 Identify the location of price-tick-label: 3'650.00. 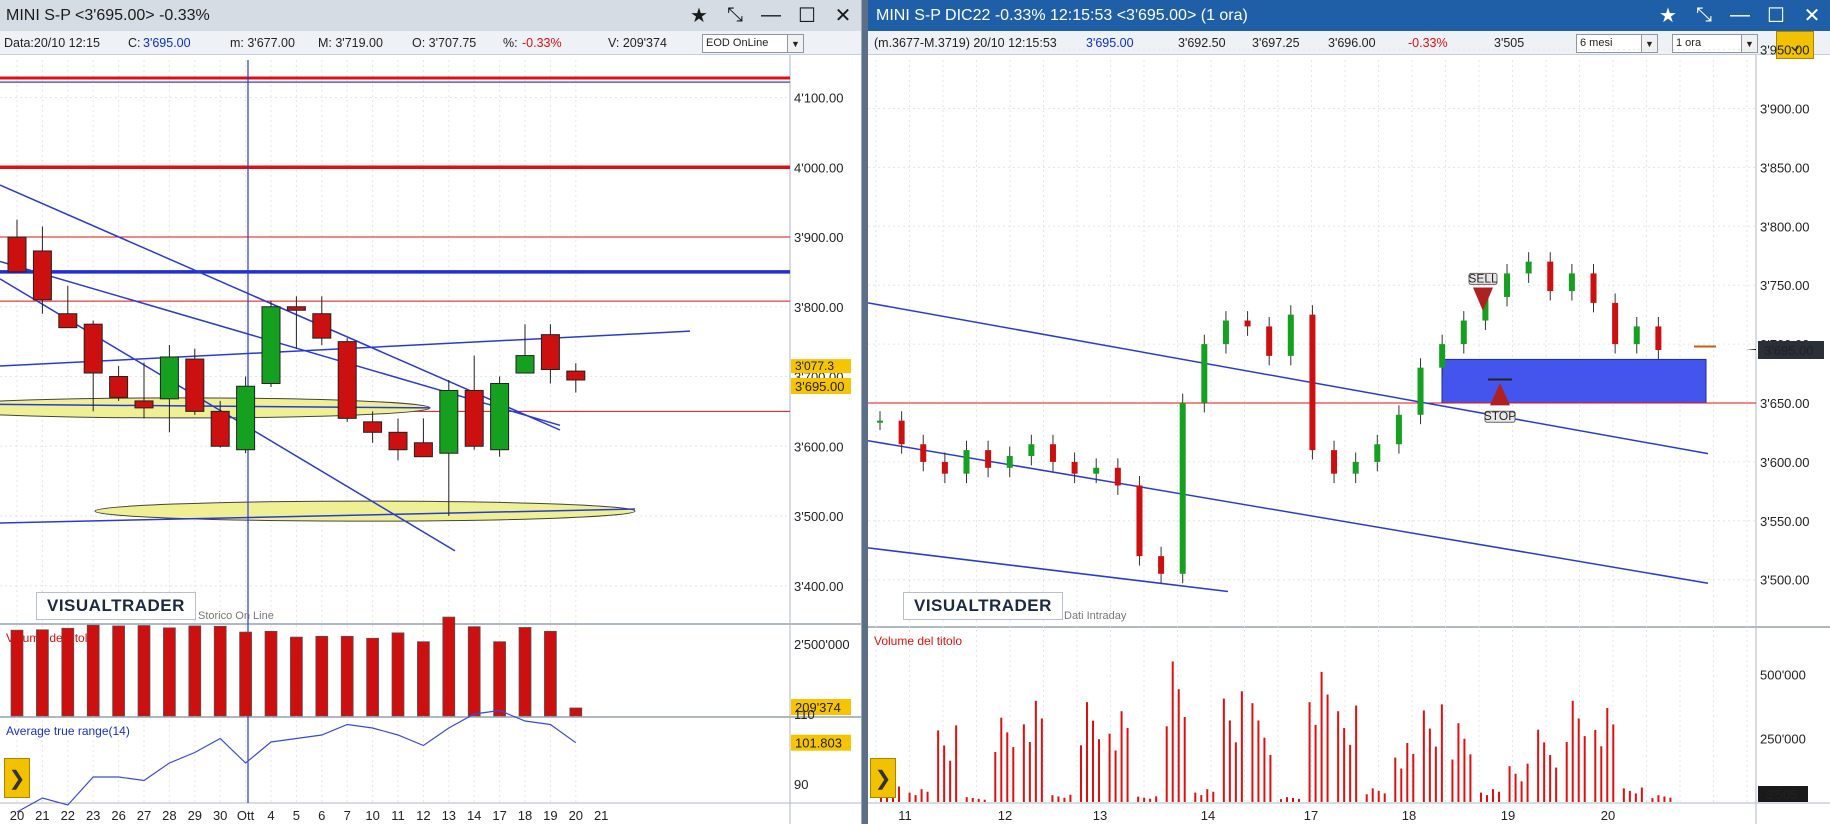
(1784, 403).